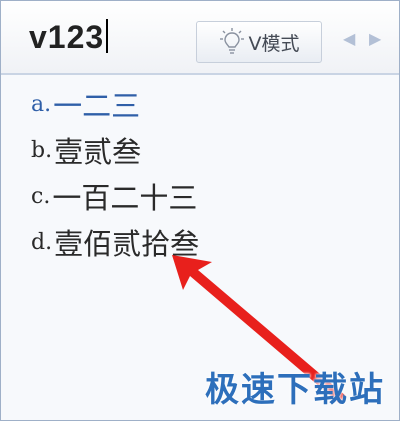 Image resolution: width=400 pixels, height=421 pixels. Describe the element at coordinates (274, 43) in the screenshot. I see `v-mode-label: V模式` at that location.